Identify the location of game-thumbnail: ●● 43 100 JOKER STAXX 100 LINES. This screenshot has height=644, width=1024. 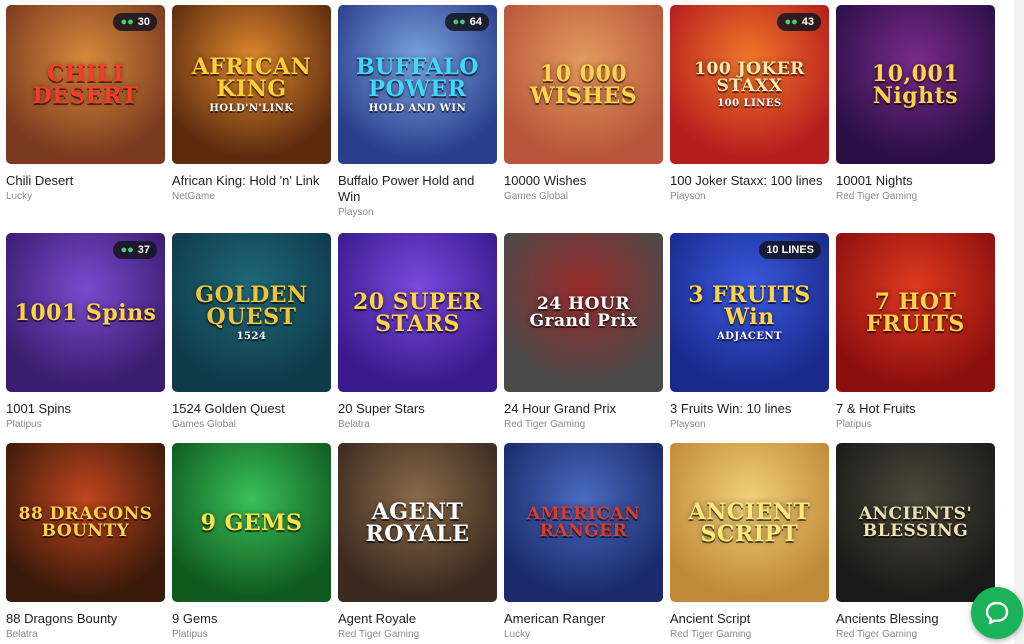
(749, 84).